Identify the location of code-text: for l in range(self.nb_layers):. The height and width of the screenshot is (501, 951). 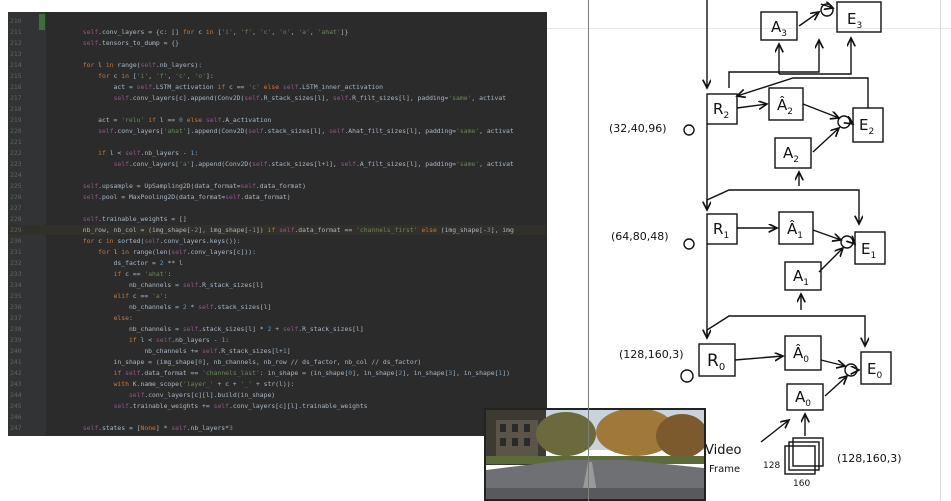
(127, 65).